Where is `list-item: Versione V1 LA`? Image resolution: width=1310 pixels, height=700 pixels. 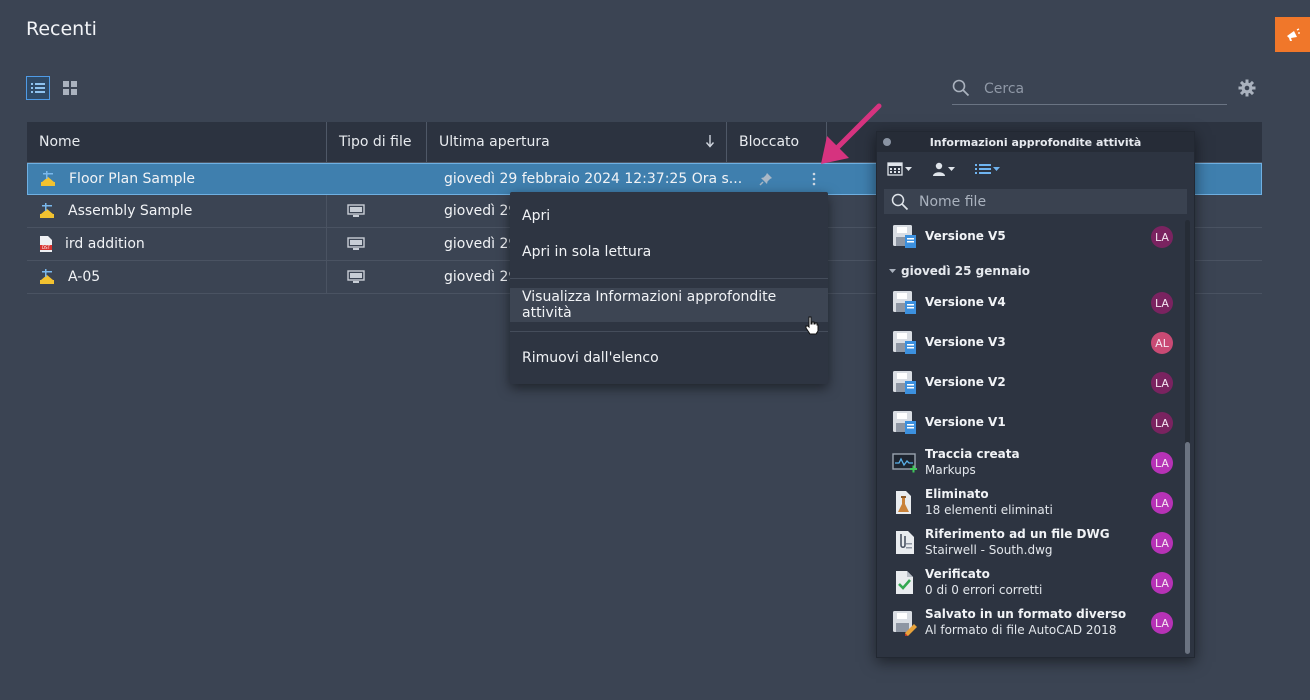 list-item: Versione V1 LA is located at coordinates (1034, 422).